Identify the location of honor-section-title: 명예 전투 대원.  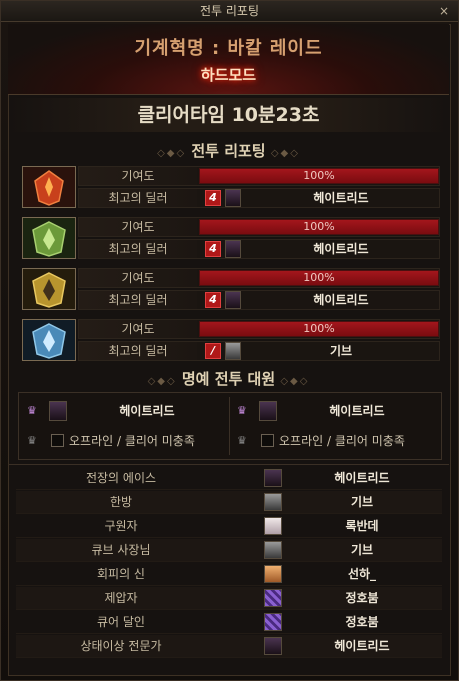
(228, 379).